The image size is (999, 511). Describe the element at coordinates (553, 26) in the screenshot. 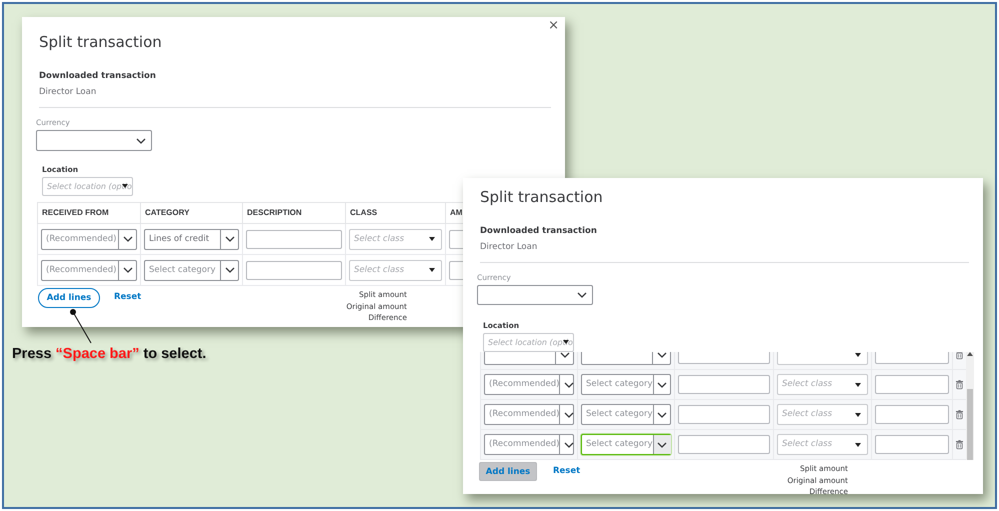

I see `close-button: ×` at that location.